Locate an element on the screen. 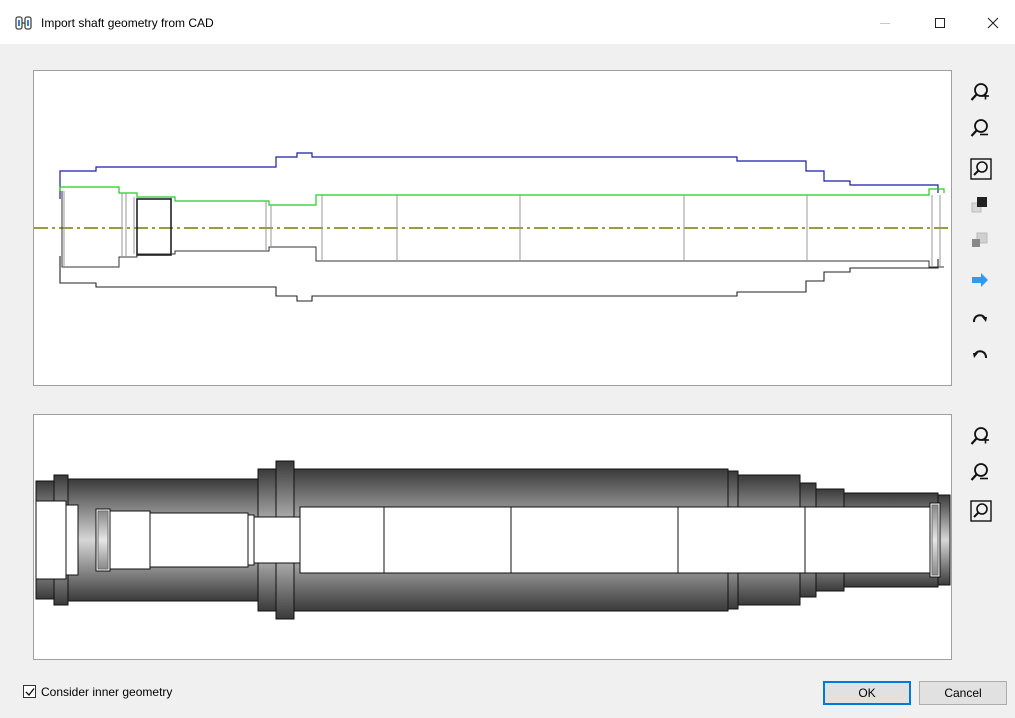 The image size is (1015, 718). zoom-fit-button is located at coordinates (980, 168).